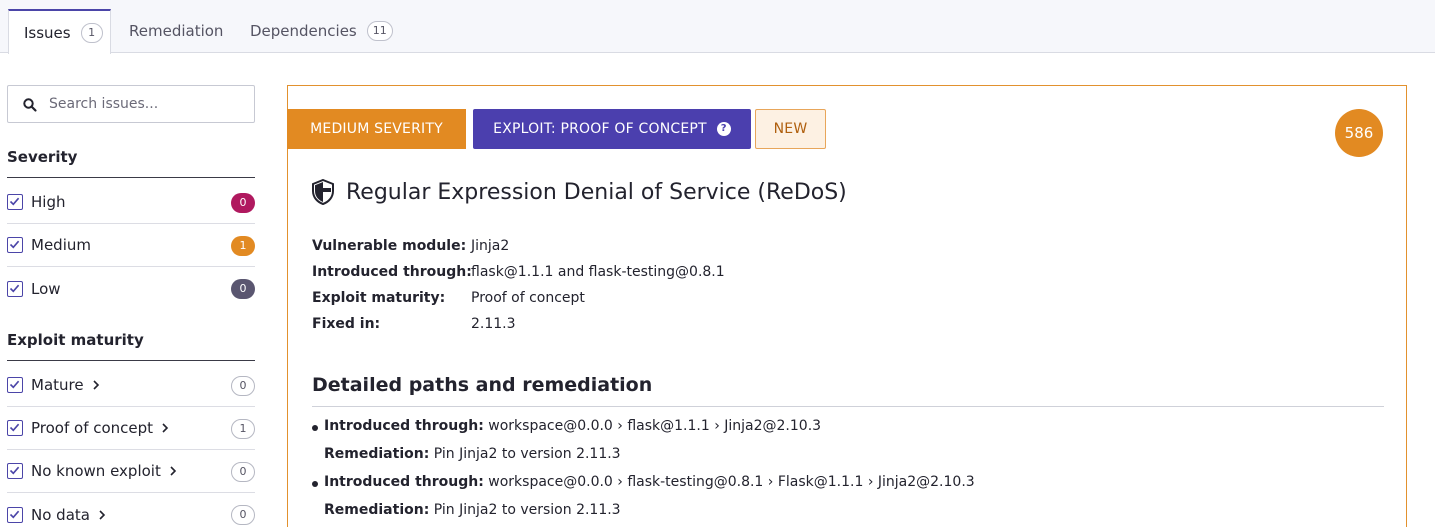 The image size is (1435, 527). Describe the element at coordinates (376, 129) in the screenshot. I see `severity-badge: MEDIUM SEVERITY` at that location.